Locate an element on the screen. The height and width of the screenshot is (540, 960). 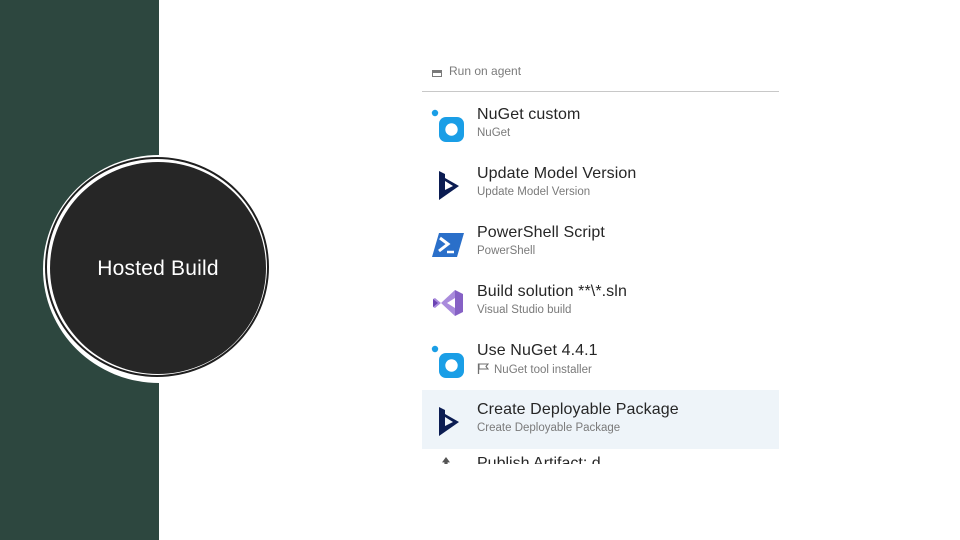
task-subtitle: PowerShell is located at coordinates (506, 251).